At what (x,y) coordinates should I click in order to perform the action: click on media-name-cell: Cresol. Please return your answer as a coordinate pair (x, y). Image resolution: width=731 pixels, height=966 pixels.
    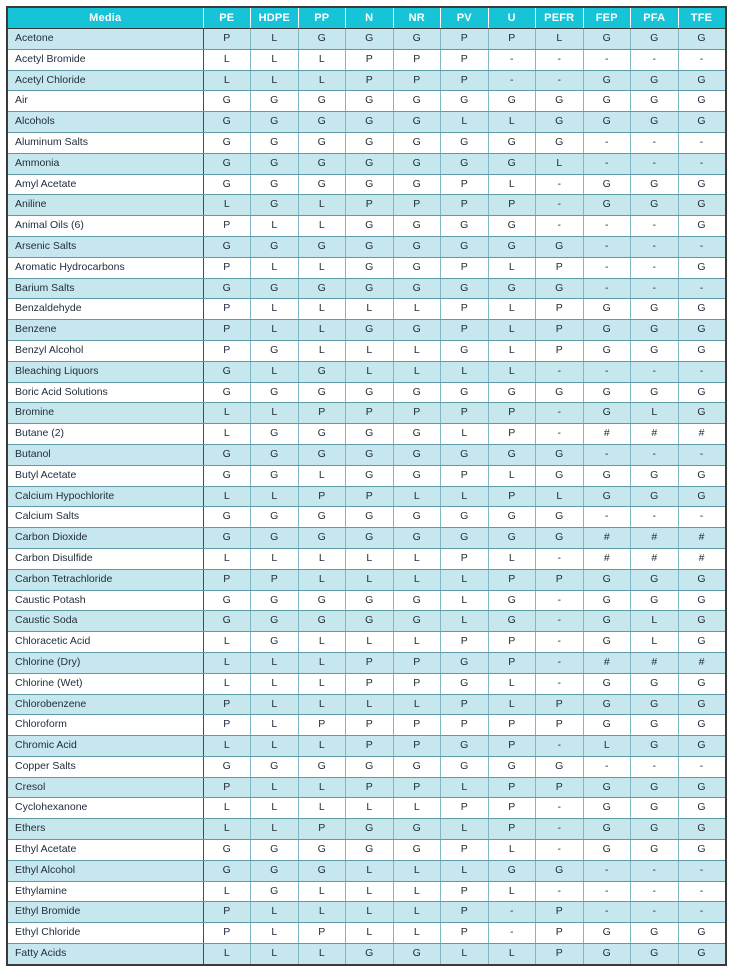
    Looking at the image, I should click on (105, 788).